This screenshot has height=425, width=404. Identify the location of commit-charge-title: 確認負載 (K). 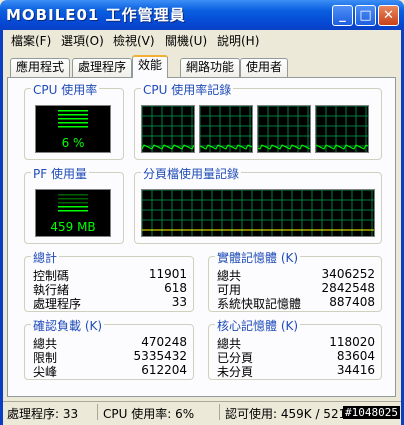
(68, 325).